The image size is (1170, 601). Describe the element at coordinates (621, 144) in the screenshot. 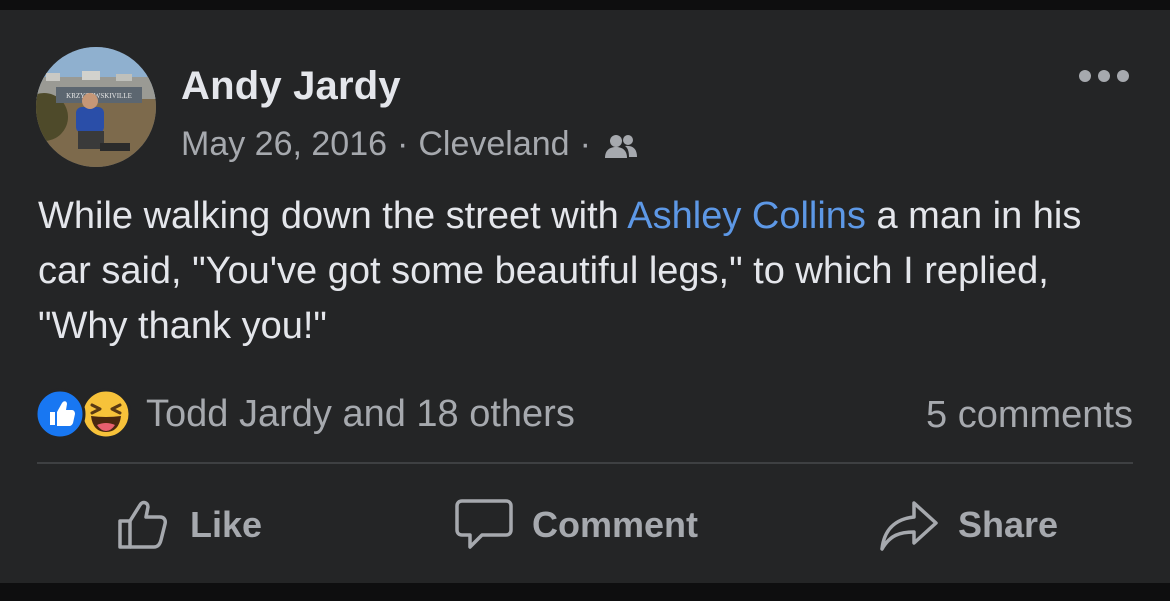

I see `friends-icon` at that location.